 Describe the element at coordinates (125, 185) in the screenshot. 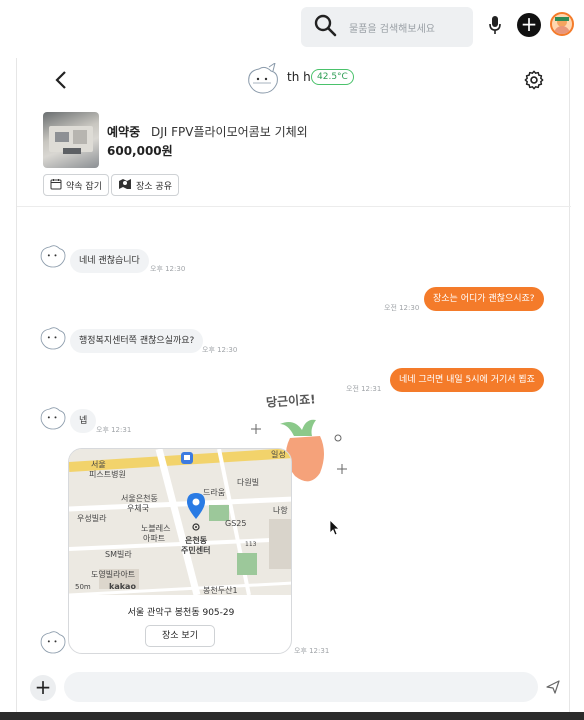

I see `map-pin-icon` at that location.